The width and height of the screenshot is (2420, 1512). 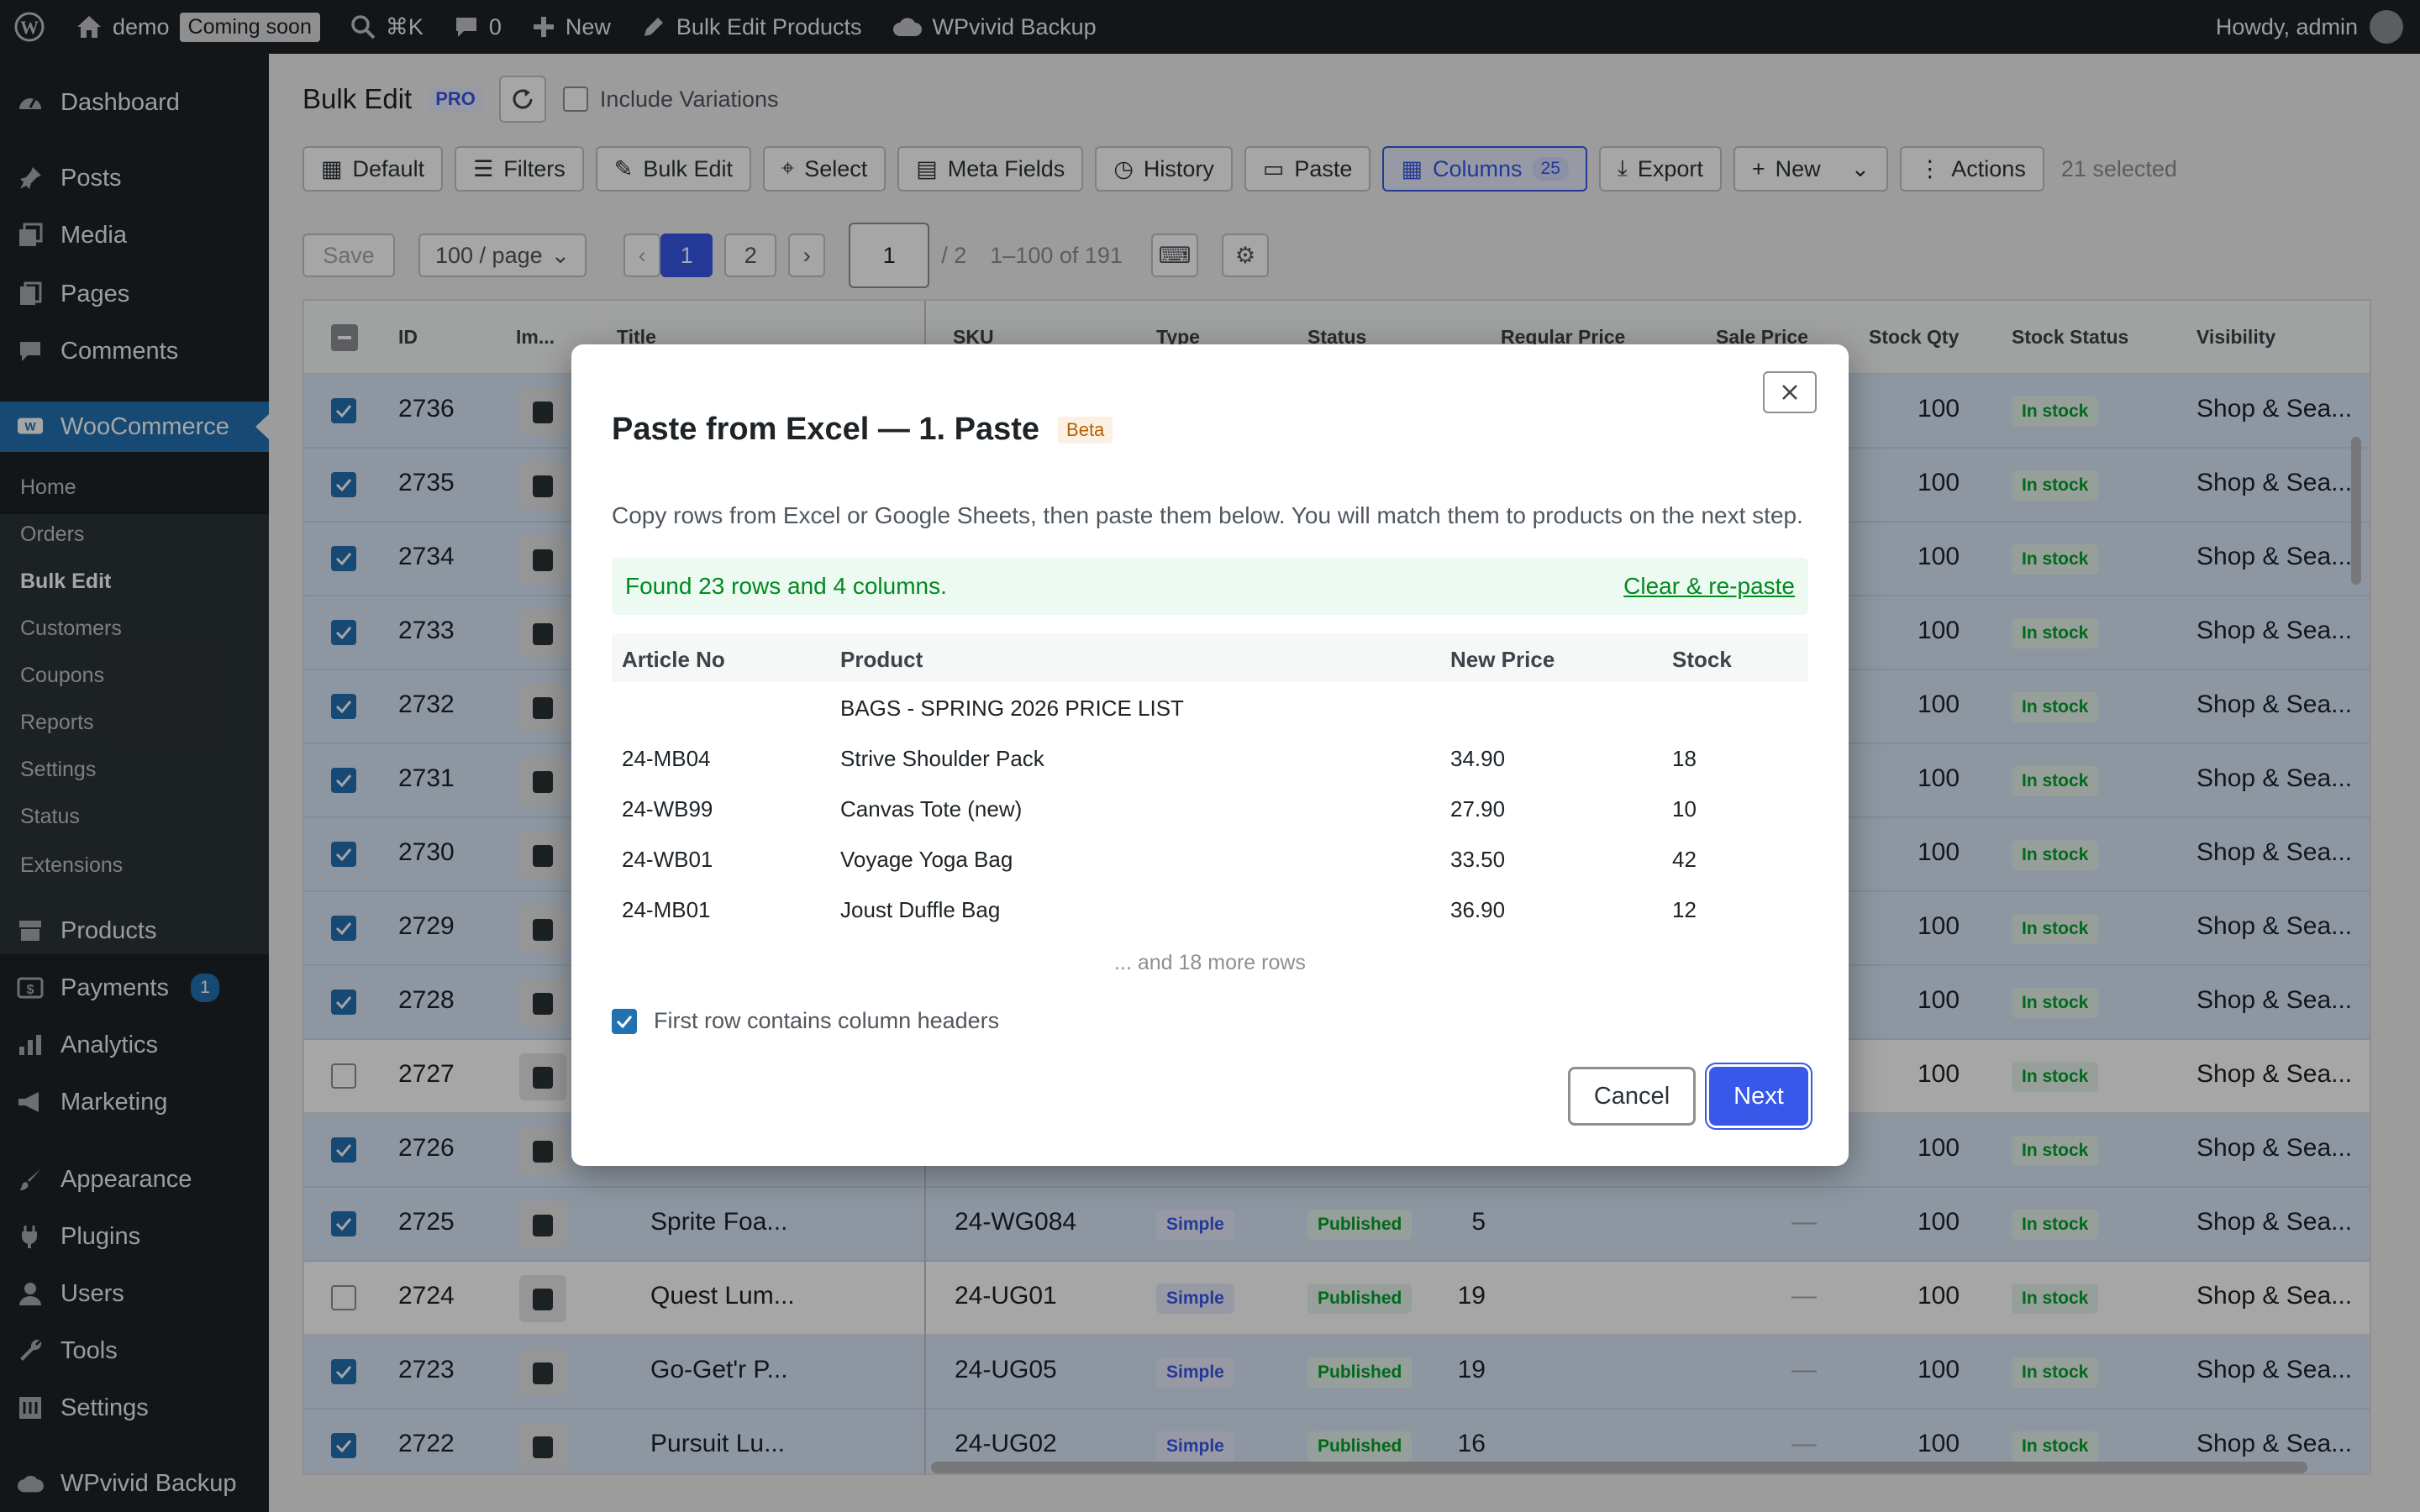 I want to click on dialog-title-text: Paste from Excel — 1. Paste, so click(x=826, y=429).